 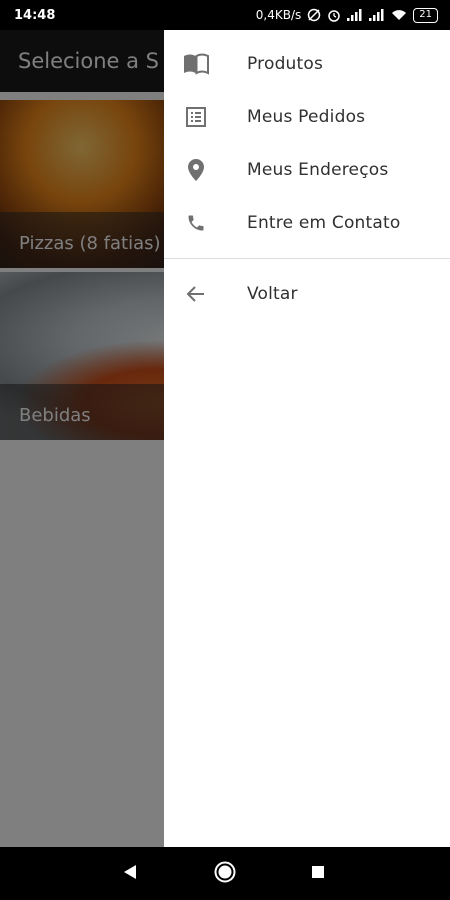 What do you see at coordinates (285, 63) in the screenshot?
I see `drawer-item-label: Produtos` at bounding box center [285, 63].